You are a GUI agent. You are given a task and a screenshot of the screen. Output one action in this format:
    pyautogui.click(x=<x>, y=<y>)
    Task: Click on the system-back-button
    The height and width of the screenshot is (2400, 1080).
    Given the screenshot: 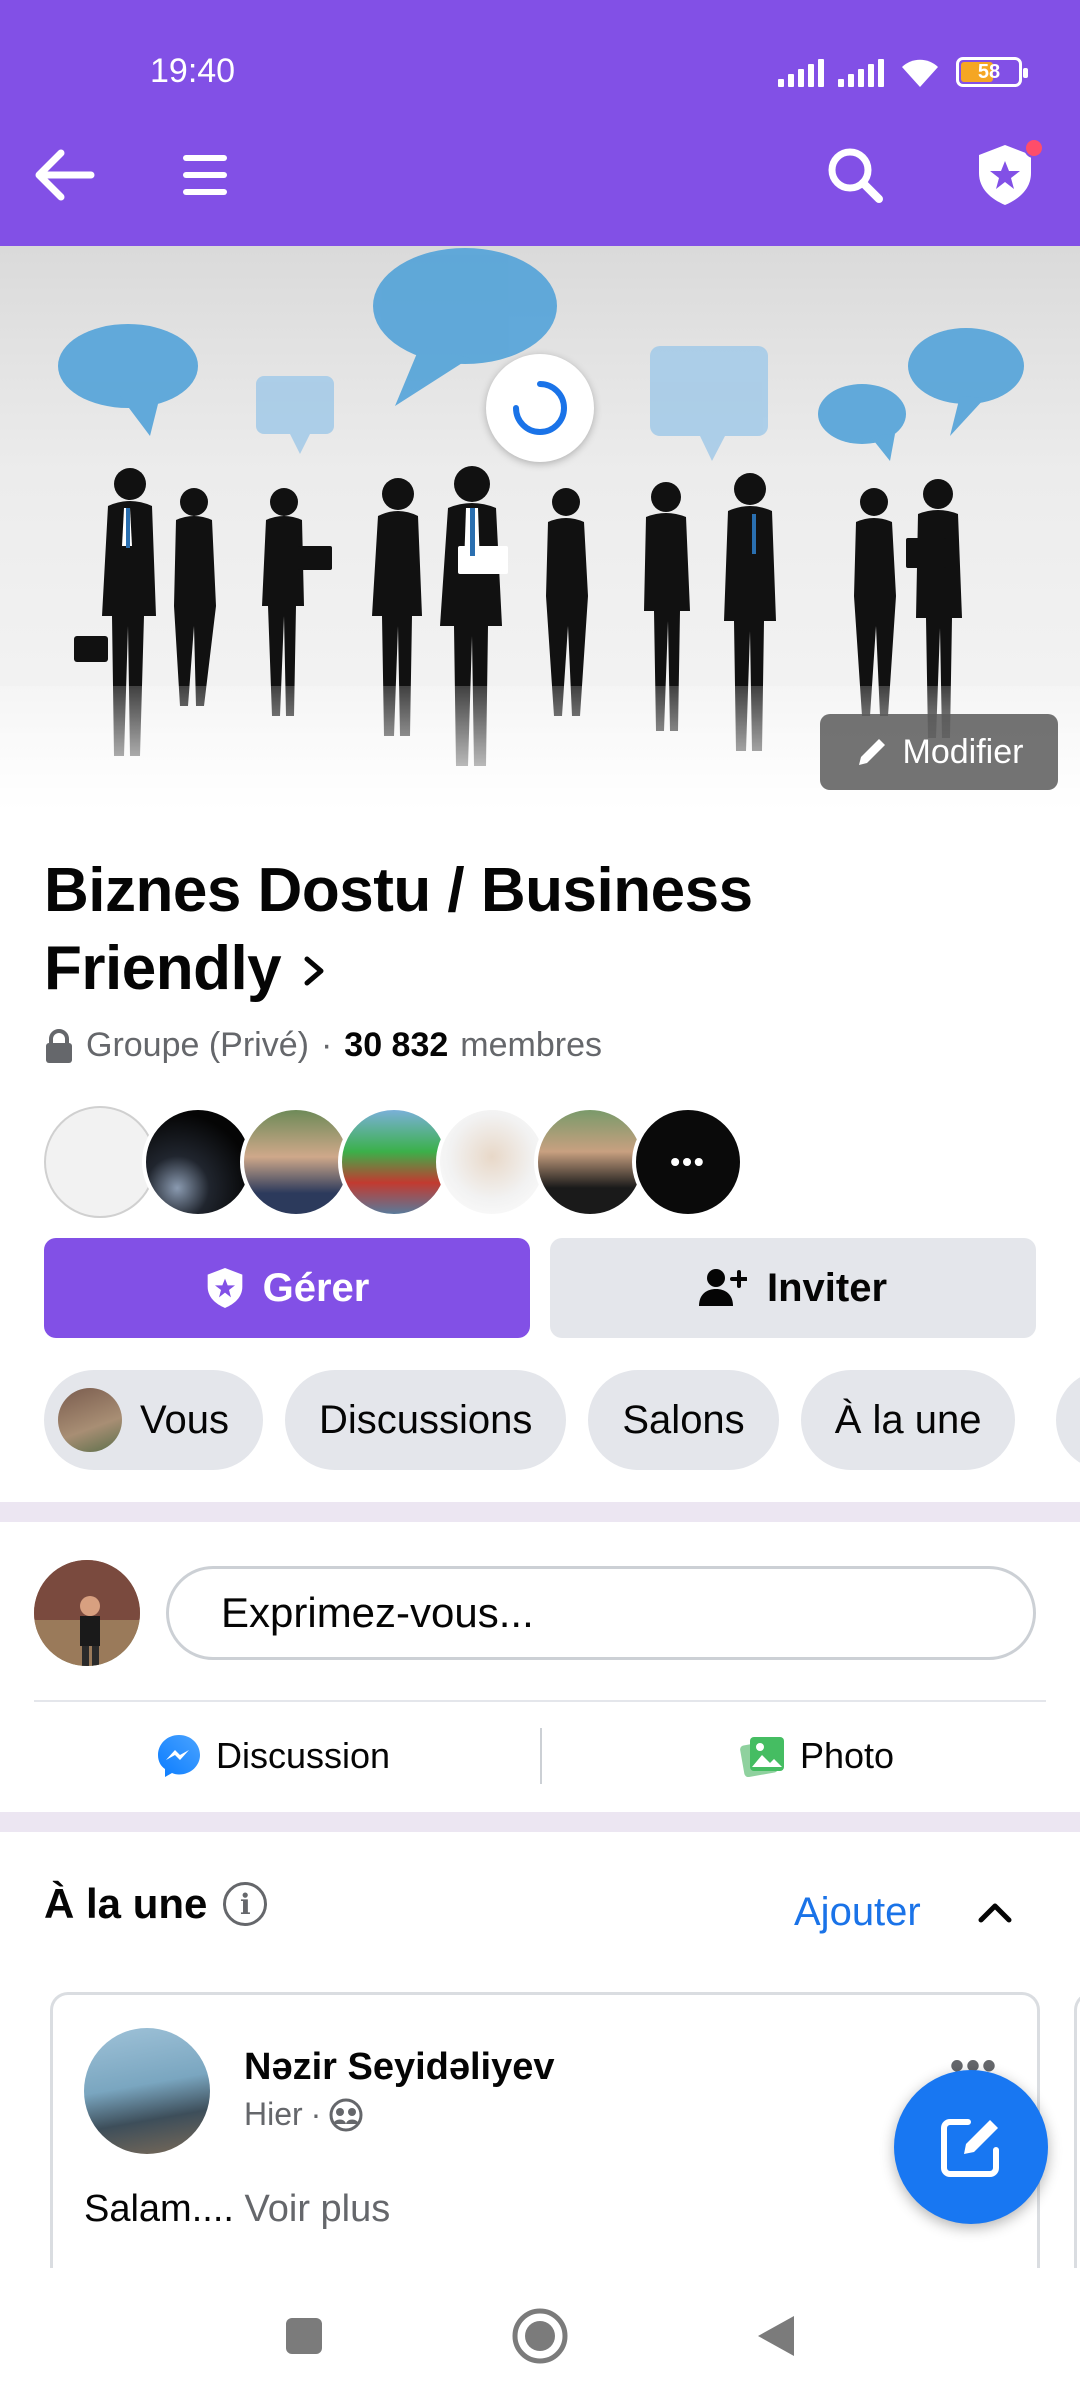 What is the action you would take?
    pyautogui.click(x=776, y=2336)
    